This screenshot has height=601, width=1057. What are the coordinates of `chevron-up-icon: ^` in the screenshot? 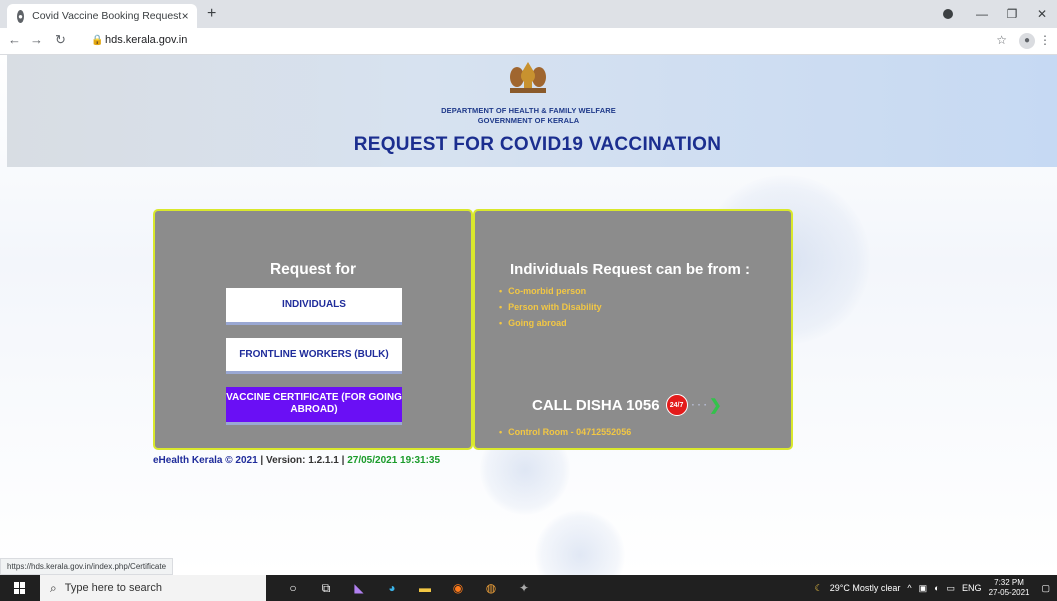 It's located at (909, 588).